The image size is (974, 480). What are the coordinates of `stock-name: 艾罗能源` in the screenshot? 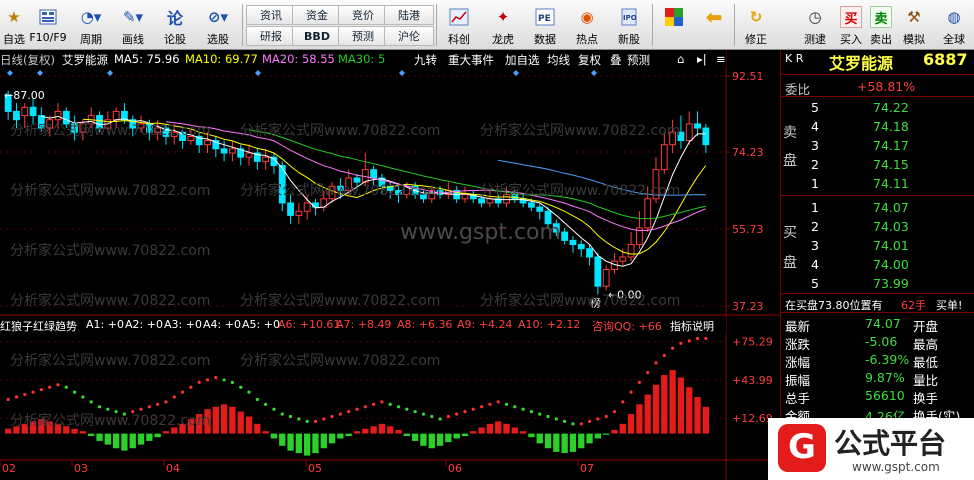 It's located at (85, 60).